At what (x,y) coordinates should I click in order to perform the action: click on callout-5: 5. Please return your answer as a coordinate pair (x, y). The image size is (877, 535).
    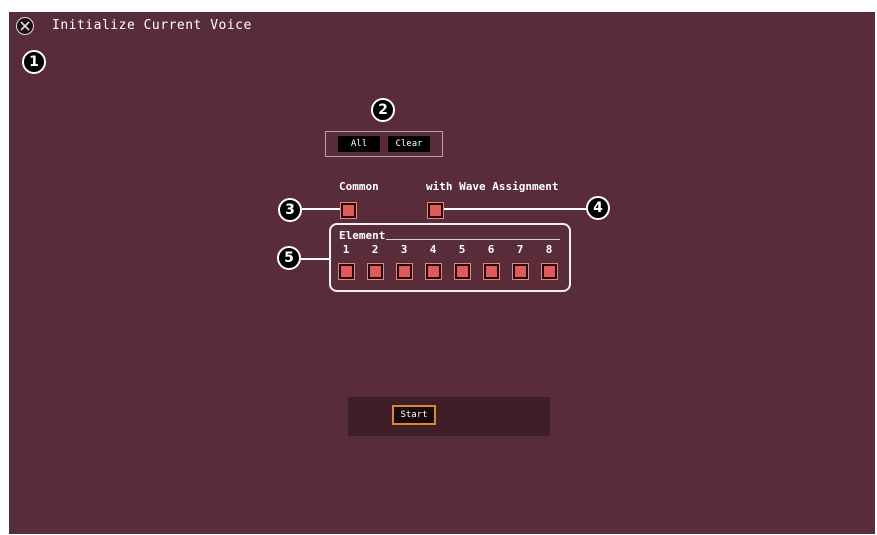
    Looking at the image, I should click on (289, 258).